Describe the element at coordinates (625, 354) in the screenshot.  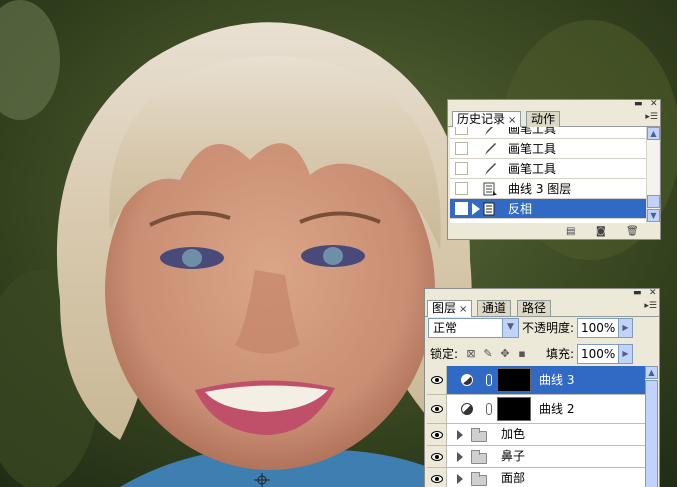
I see `fill-slider-icon: ▶` at that location.